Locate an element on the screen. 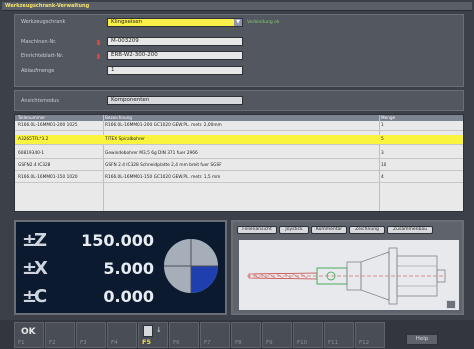 This screenshot has width=474, height=349. axis-z-value: 150.000 is located at coordinates (117, 240).